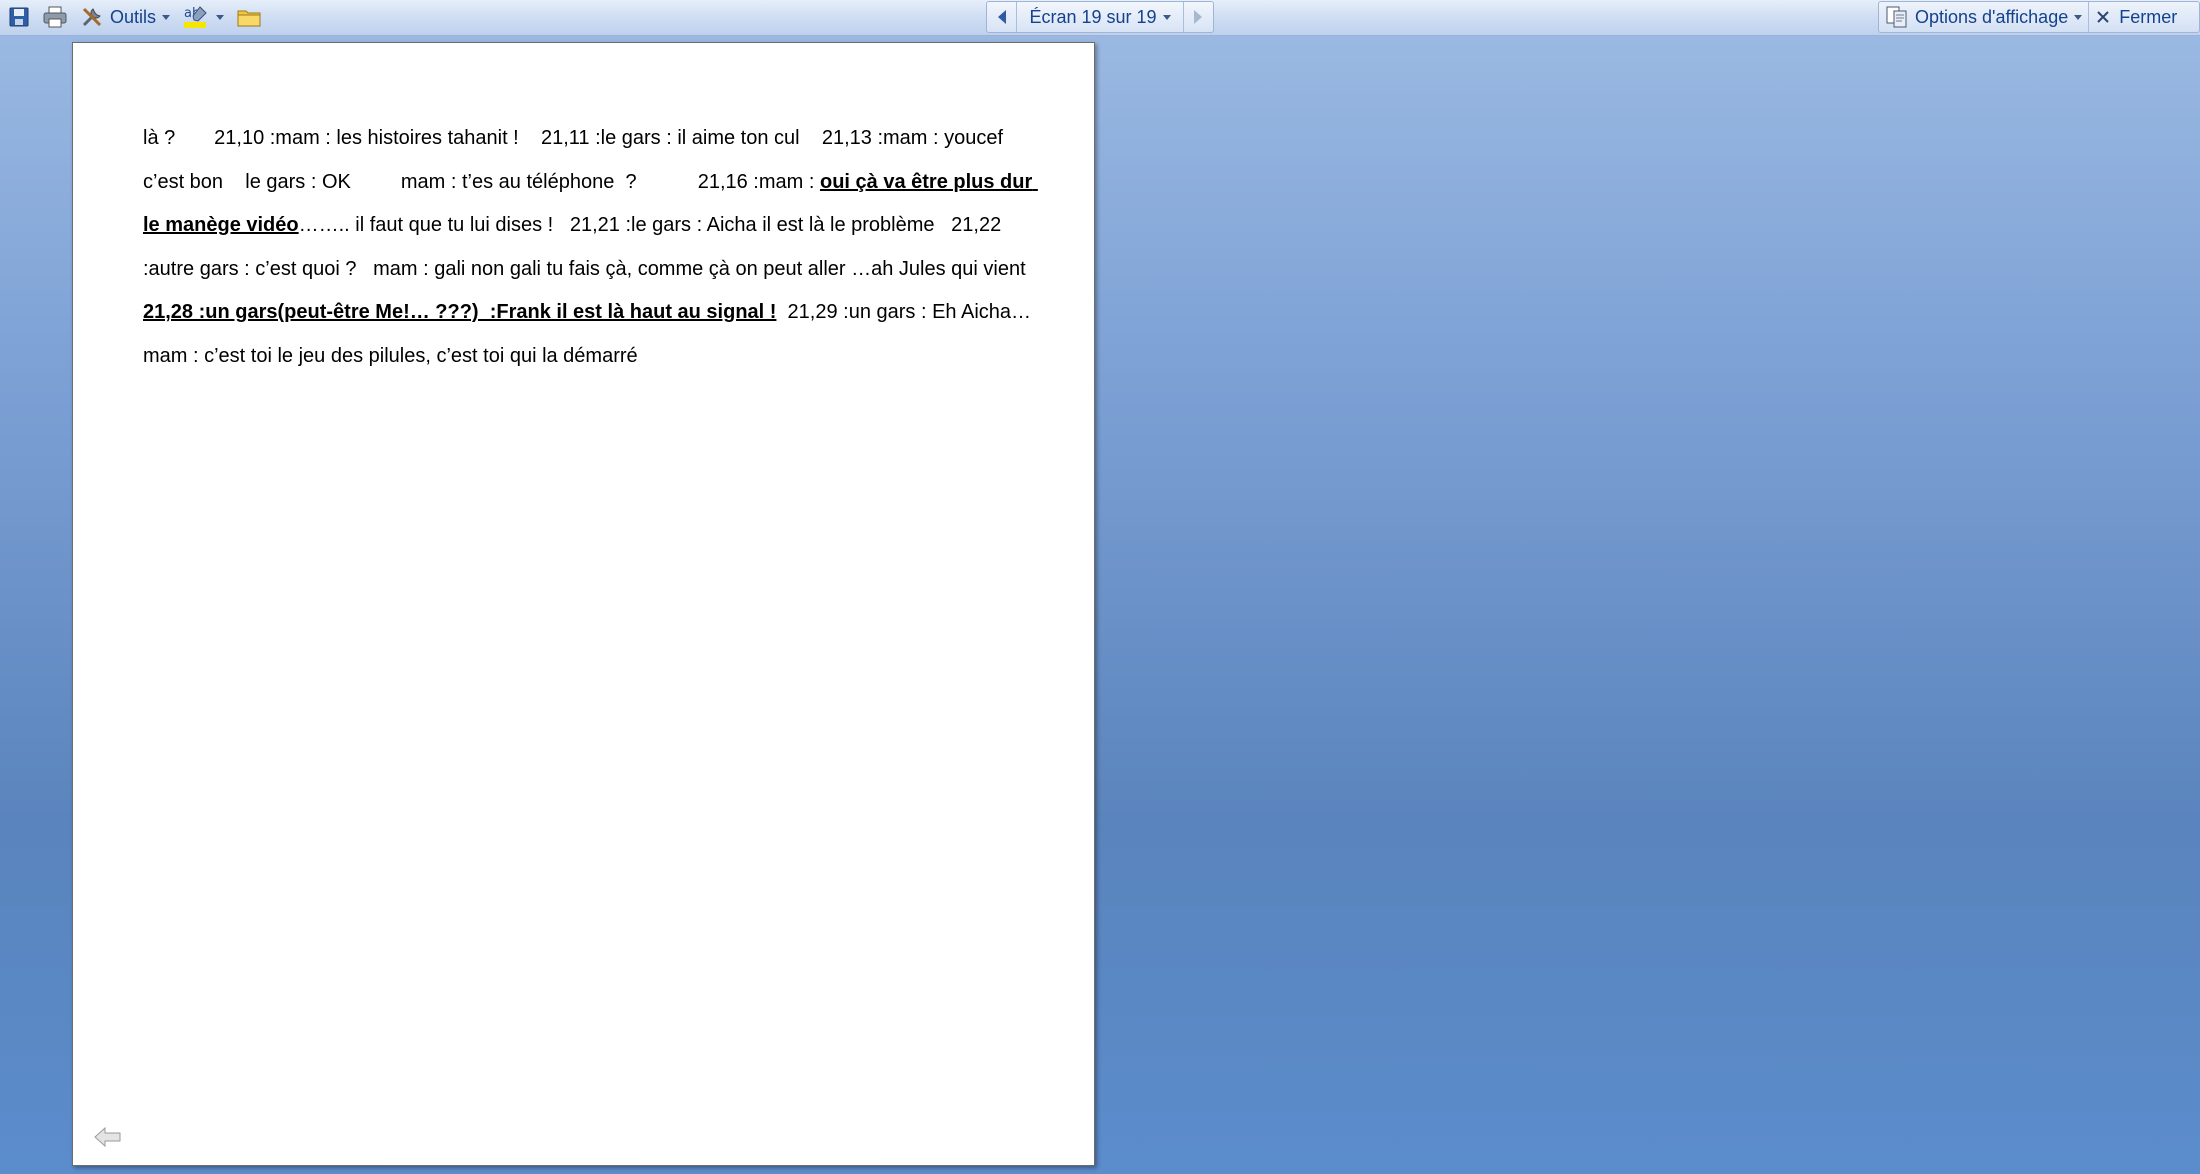  I want to click on save-button, so click(19, 17).